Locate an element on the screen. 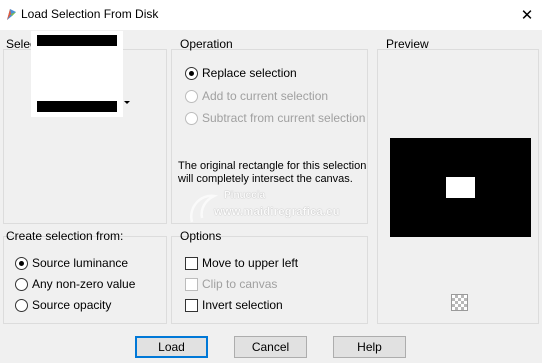 The height and width of the screenshot is (363, 542). radio-label: Any non-zero value is located at coordinates (84, 284).